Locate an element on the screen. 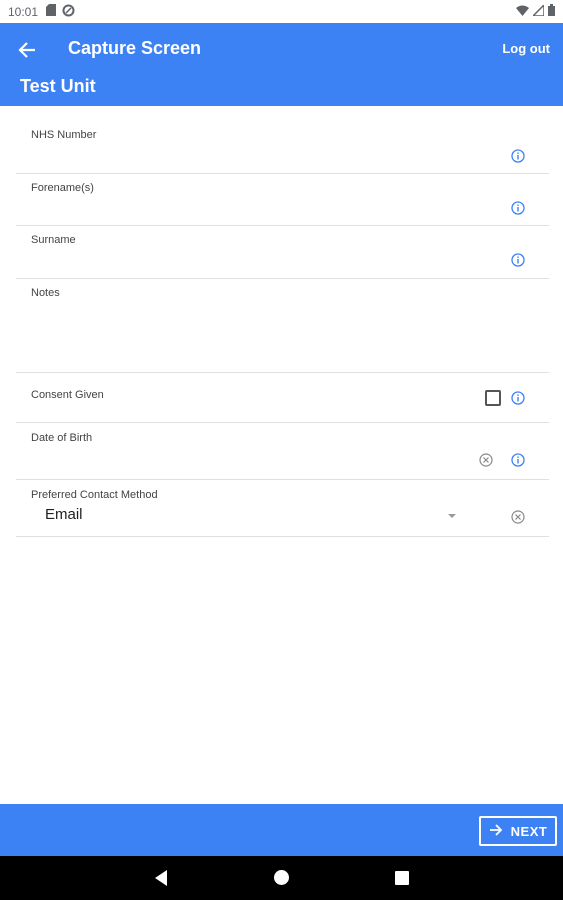 This screenshot has height=900, width=563. nhs-number-label: NHS Number is located at coordinates (64, 135).